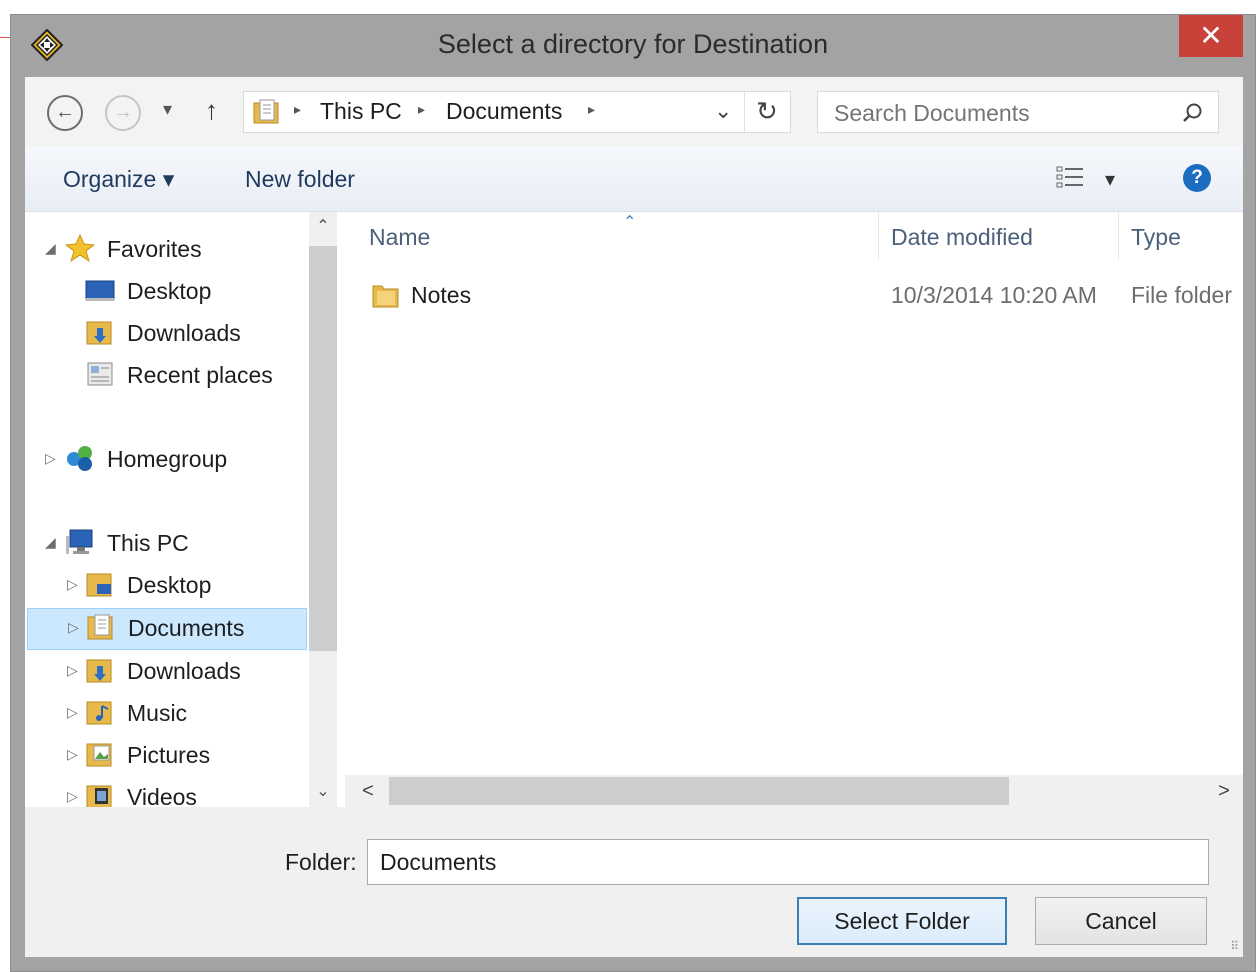 This screenshot has height=972, width=1256. I want to click on nav-this-pc-videos: ▷ Videos, so click(167, 792).